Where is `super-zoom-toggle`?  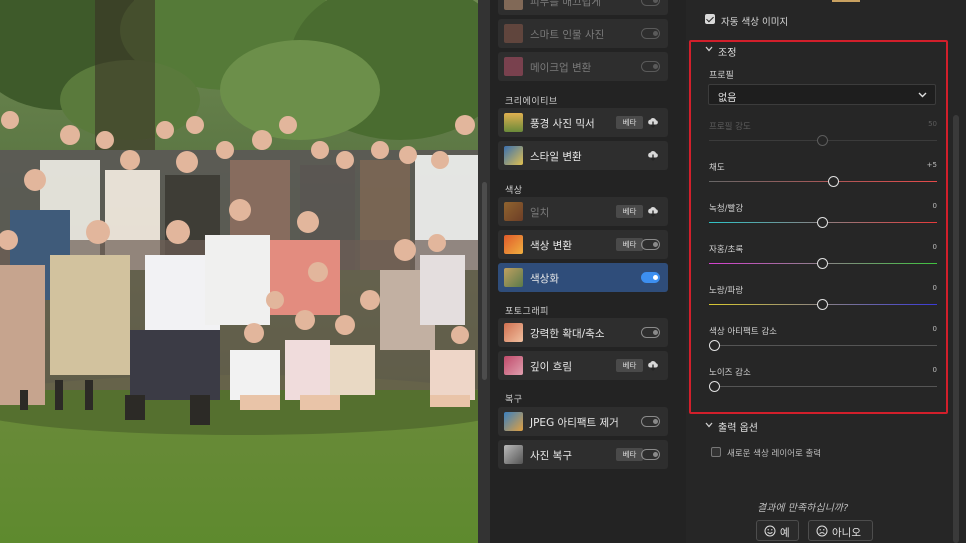
super-zoom-toggle is located at coordinates (650, 332).